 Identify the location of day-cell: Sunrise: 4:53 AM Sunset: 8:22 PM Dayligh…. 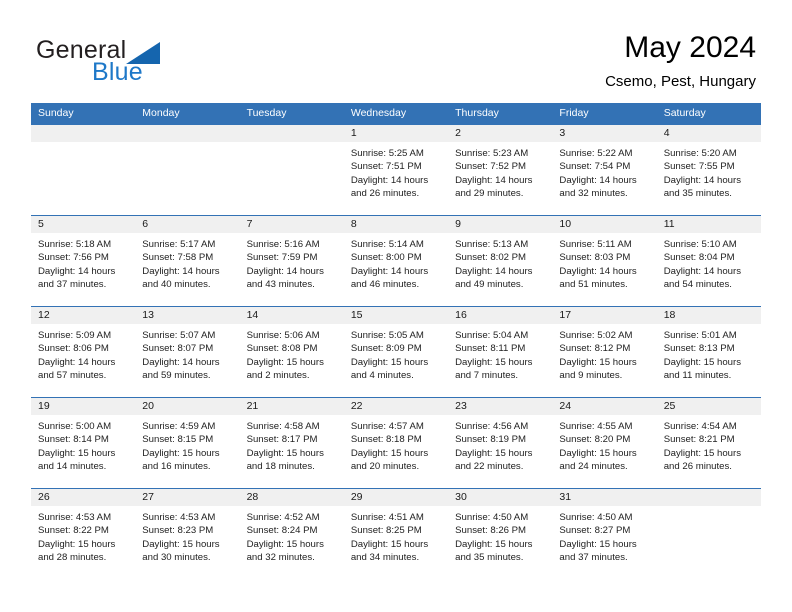
(83, 542).